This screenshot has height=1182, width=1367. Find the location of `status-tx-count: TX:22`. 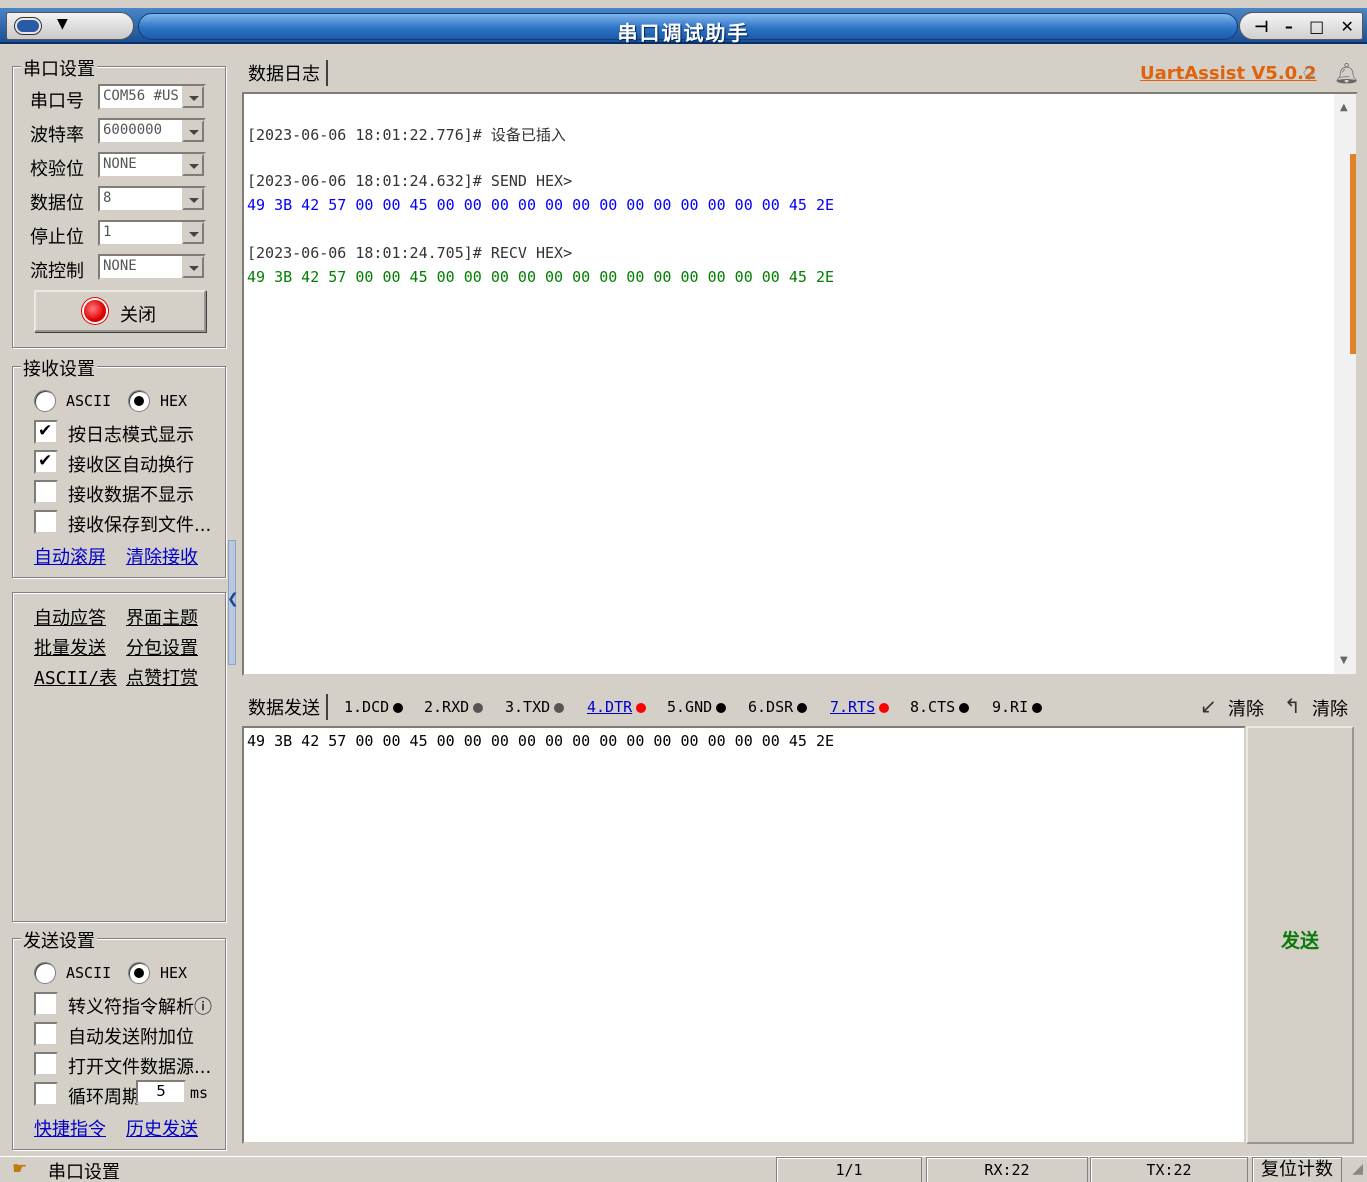

status-tx-count: TX:22 is located at coordinates (1169, 1169).